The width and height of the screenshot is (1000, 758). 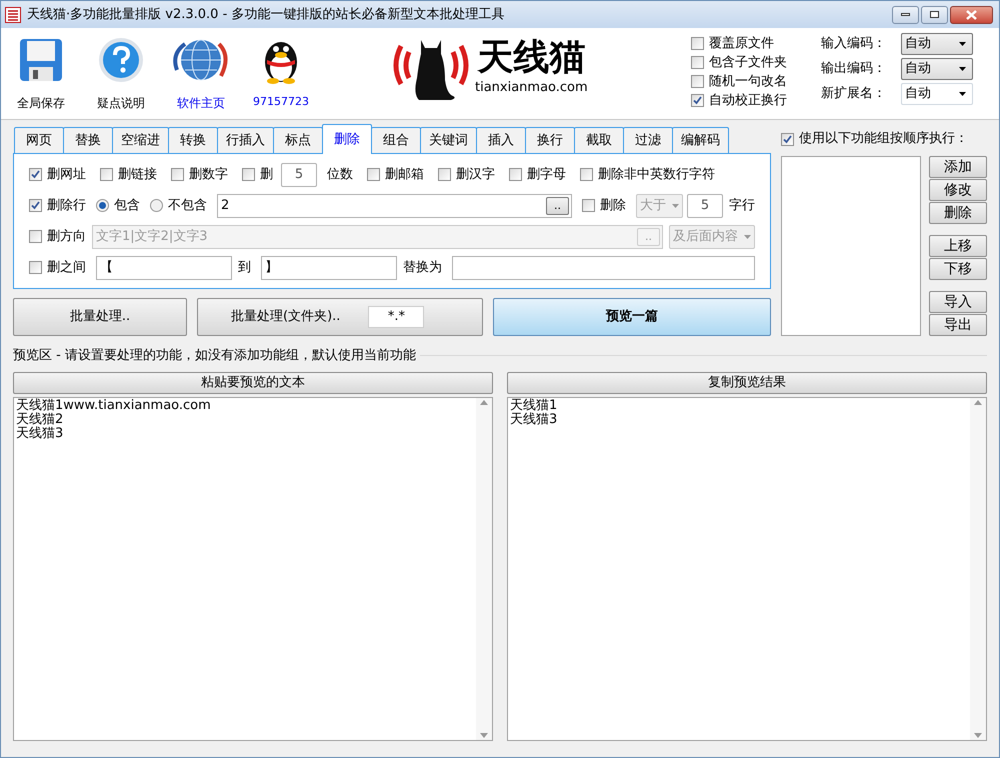 What do you see at coordinates (748, 101) in the screenshot?
I see `checkbox-label: 自动校正换行` at bounding box center [748, 101].